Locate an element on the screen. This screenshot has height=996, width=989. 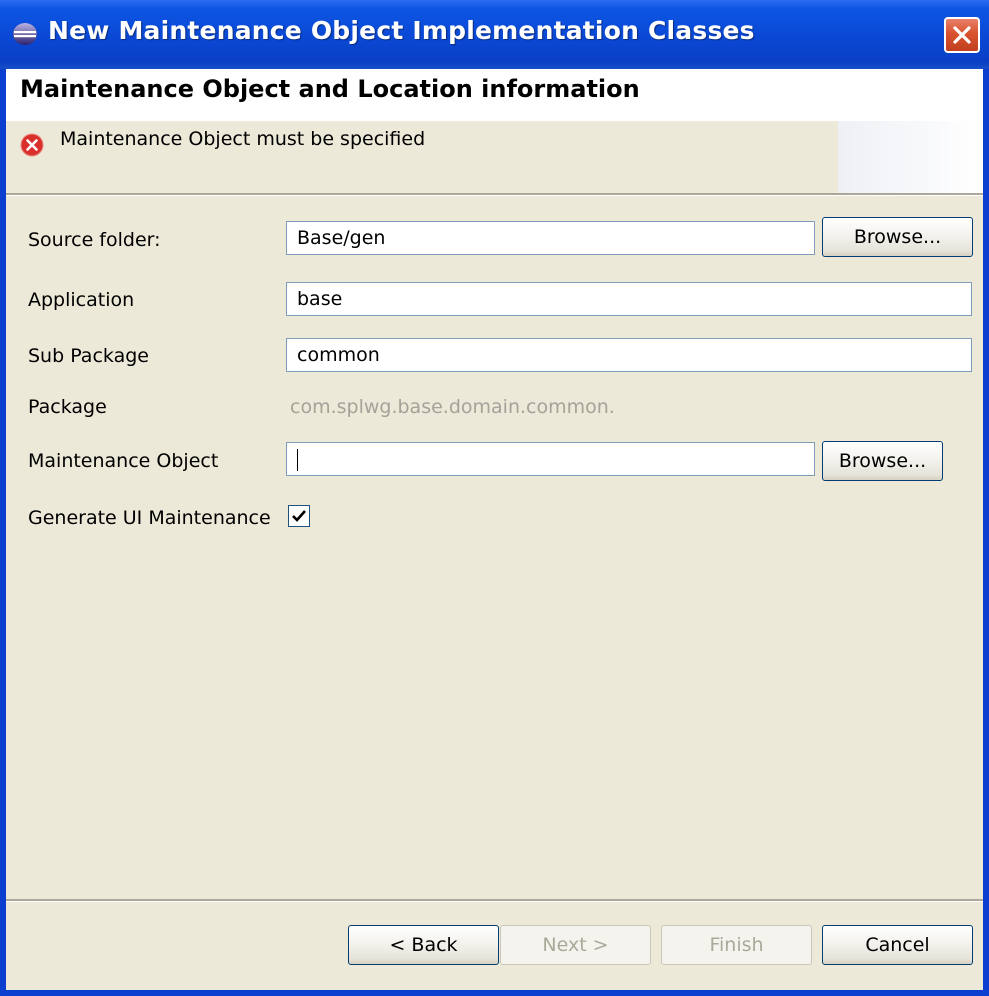
close-button is located at coordinates (962, 35).